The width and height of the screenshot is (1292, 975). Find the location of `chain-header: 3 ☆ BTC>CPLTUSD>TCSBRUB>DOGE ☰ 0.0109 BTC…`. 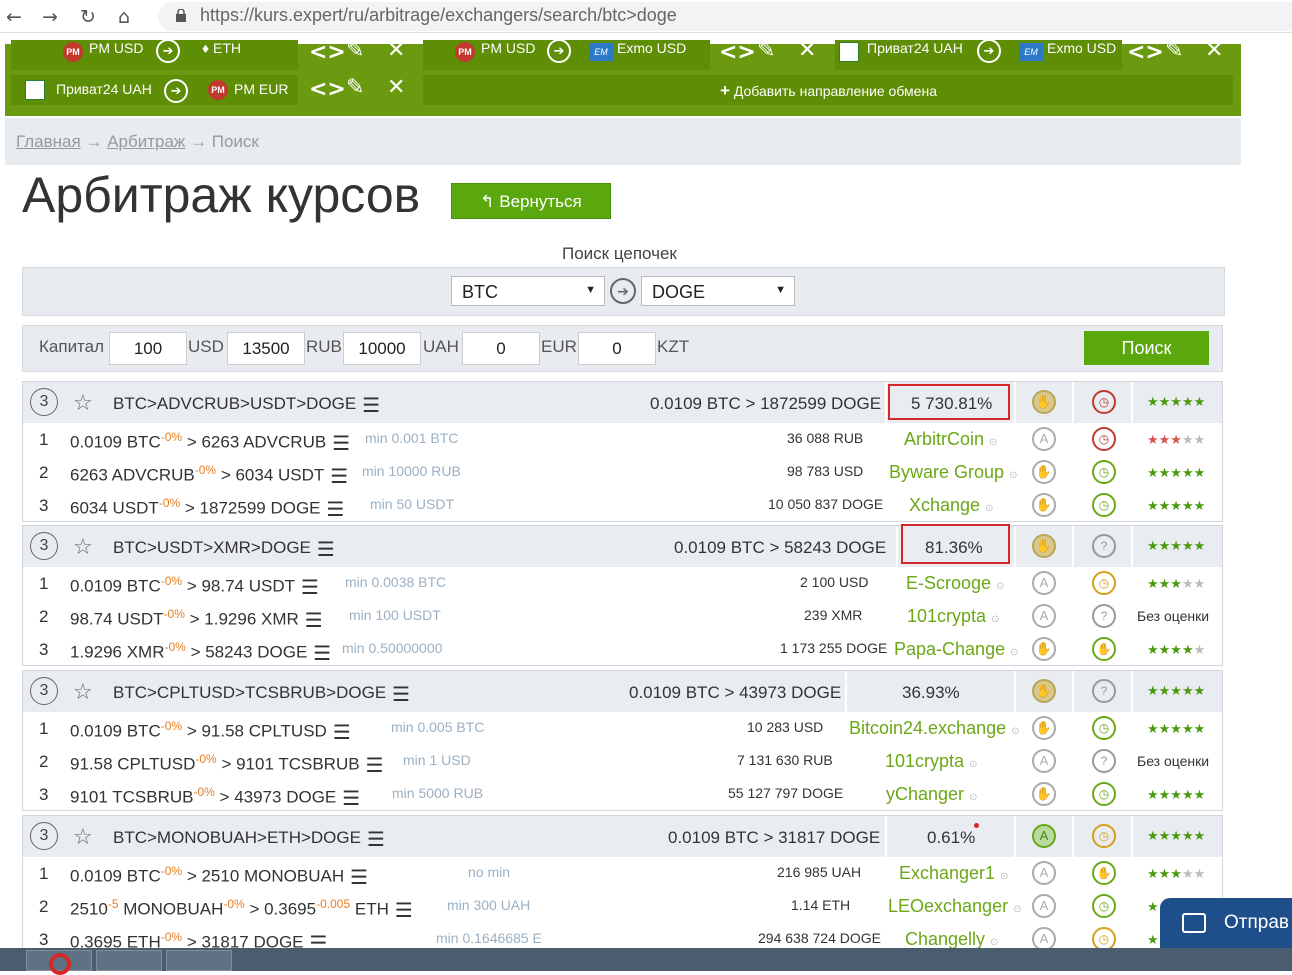

chain-header: 3 ☆ BTC>CPLTUSD>TCSBRUB>DOGE ☰ 0.0109 BTC… is located at coordinates (622, 691).